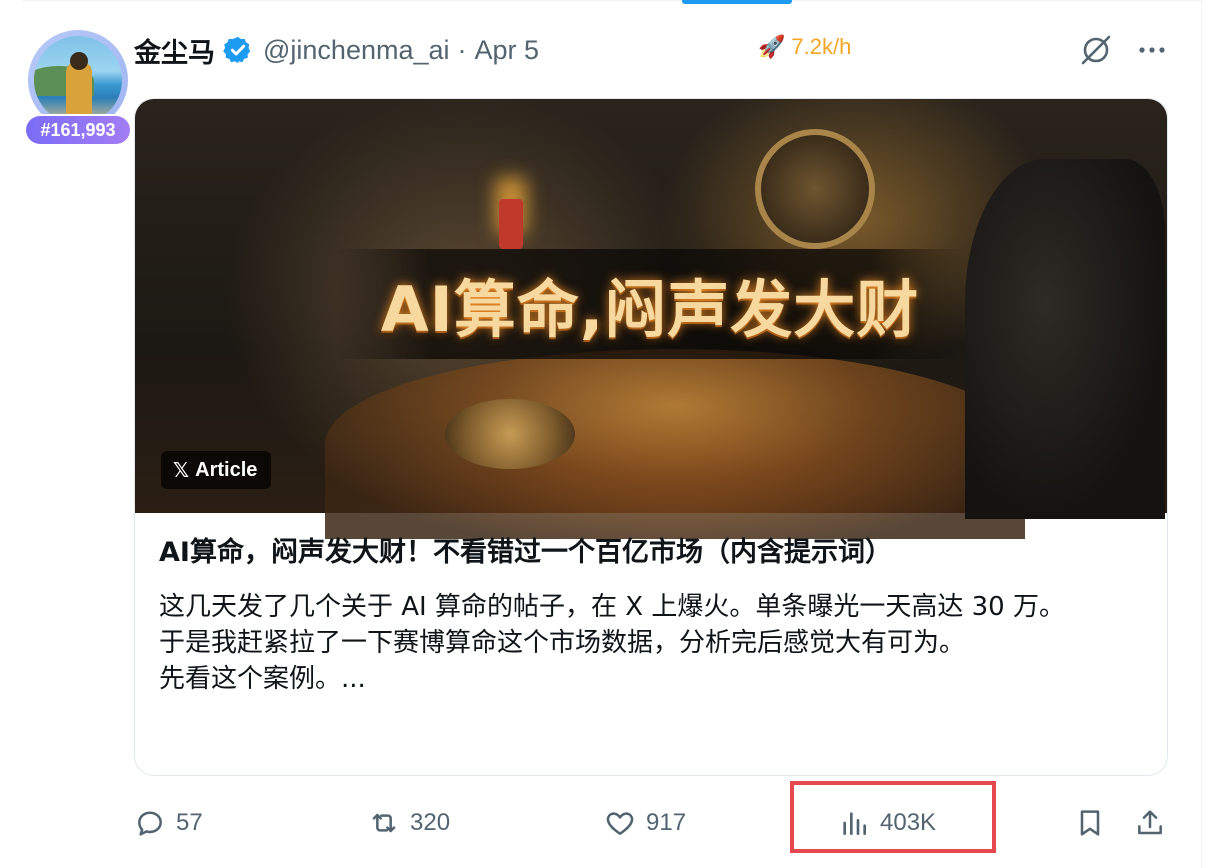 The image size is (1220, 868). I want to click on share-icon, so click(1150, 822).